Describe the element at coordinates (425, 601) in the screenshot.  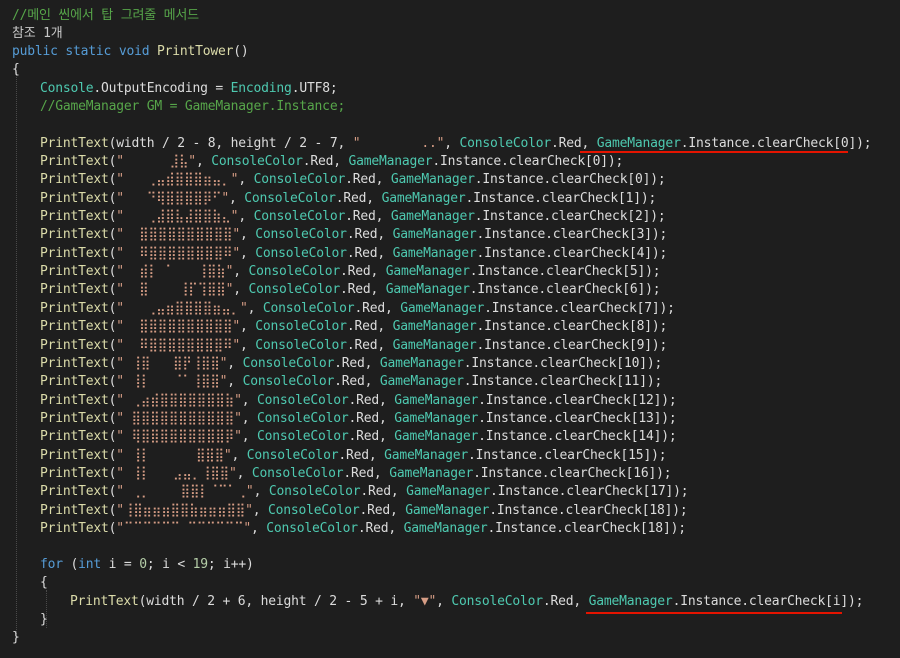
I see `print-string: "▼"` at that location.